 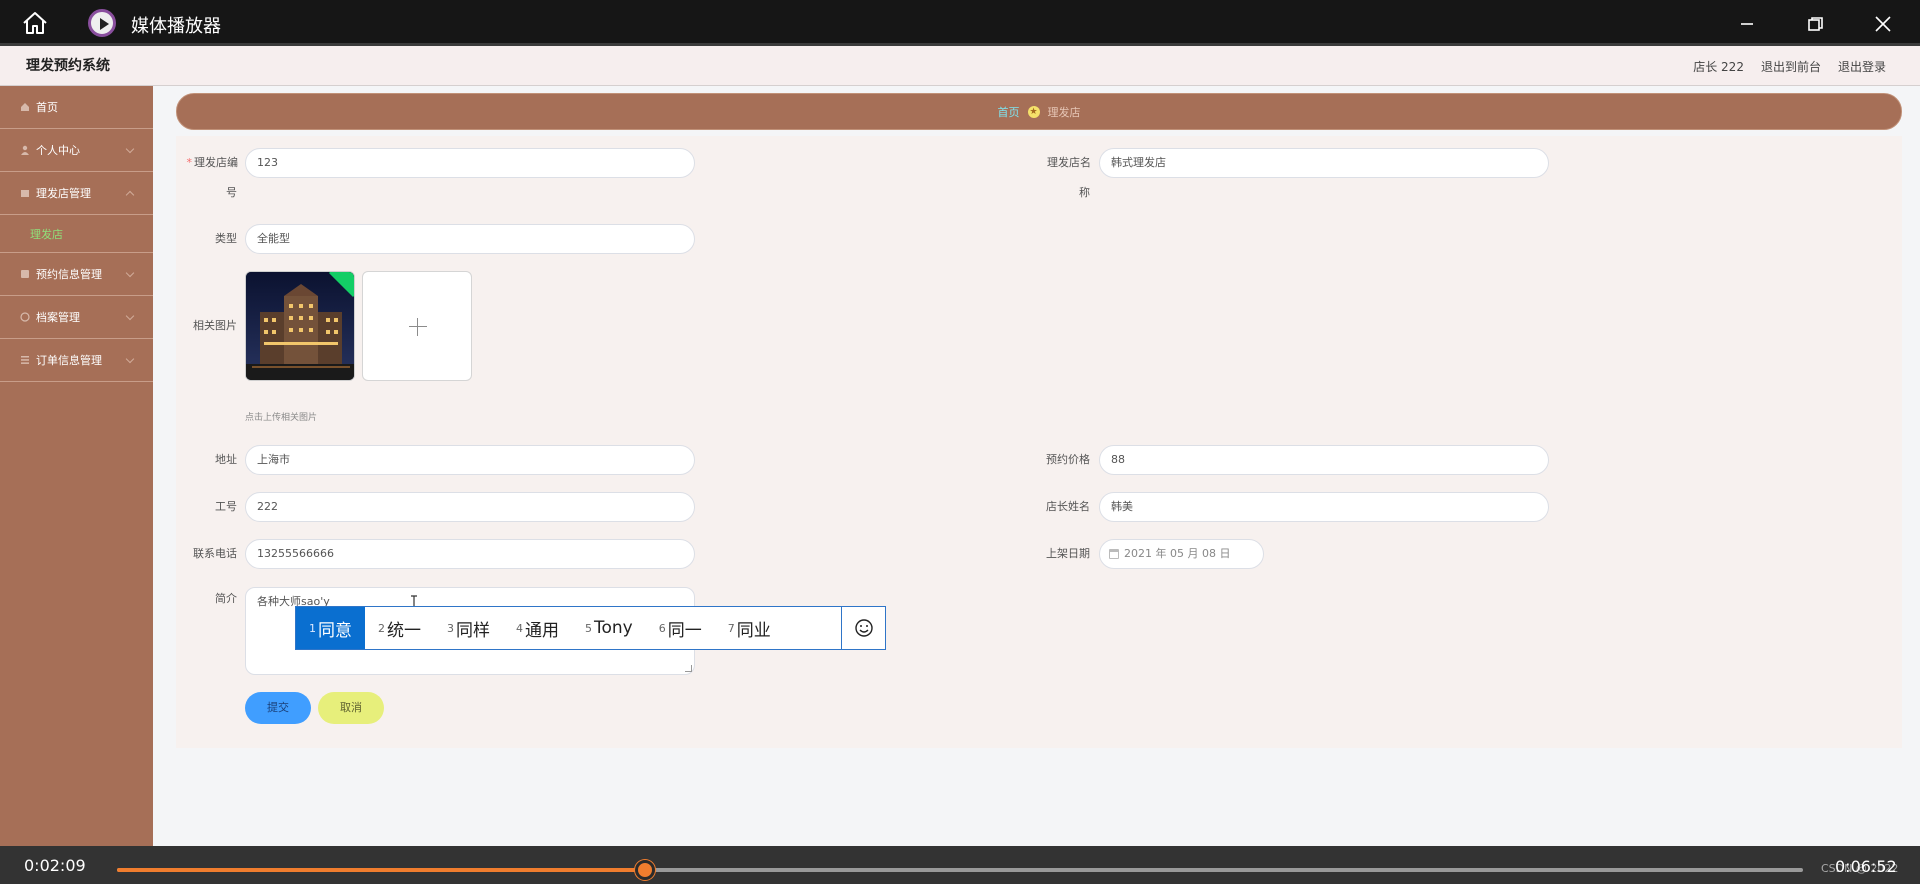 I want to click on sidebar-item-label: 预约信息管理, so click(x=69, y=274).